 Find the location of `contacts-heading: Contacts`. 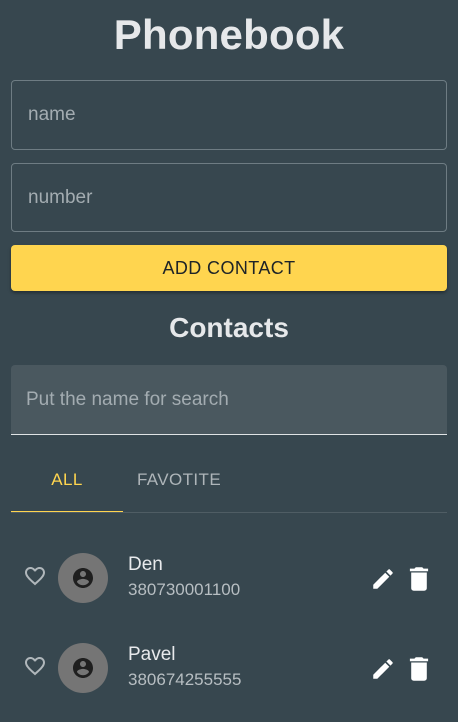

contacts-heading: Contacts is located at coordinates (229, 327).